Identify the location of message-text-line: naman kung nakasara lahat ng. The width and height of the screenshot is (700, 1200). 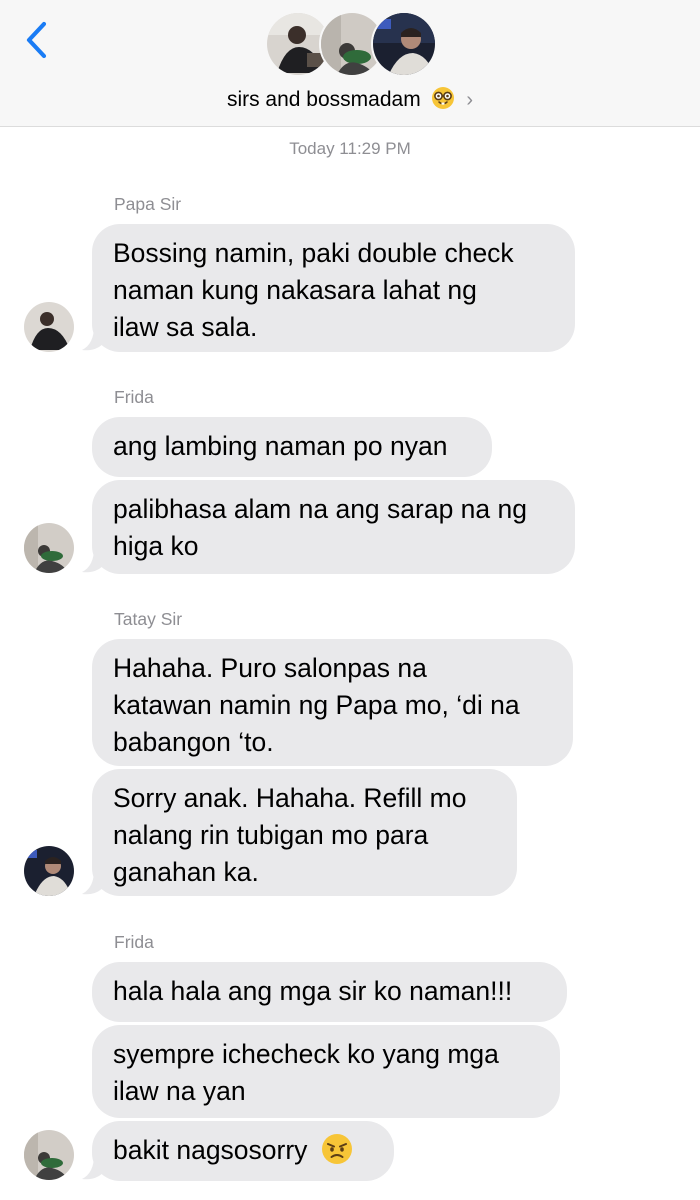
(295, 290).